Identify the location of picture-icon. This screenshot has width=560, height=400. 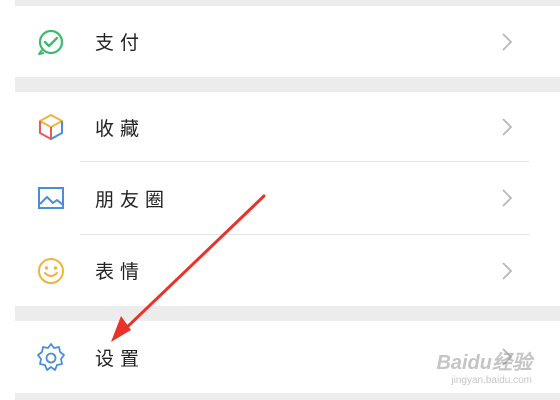
(51, 198).